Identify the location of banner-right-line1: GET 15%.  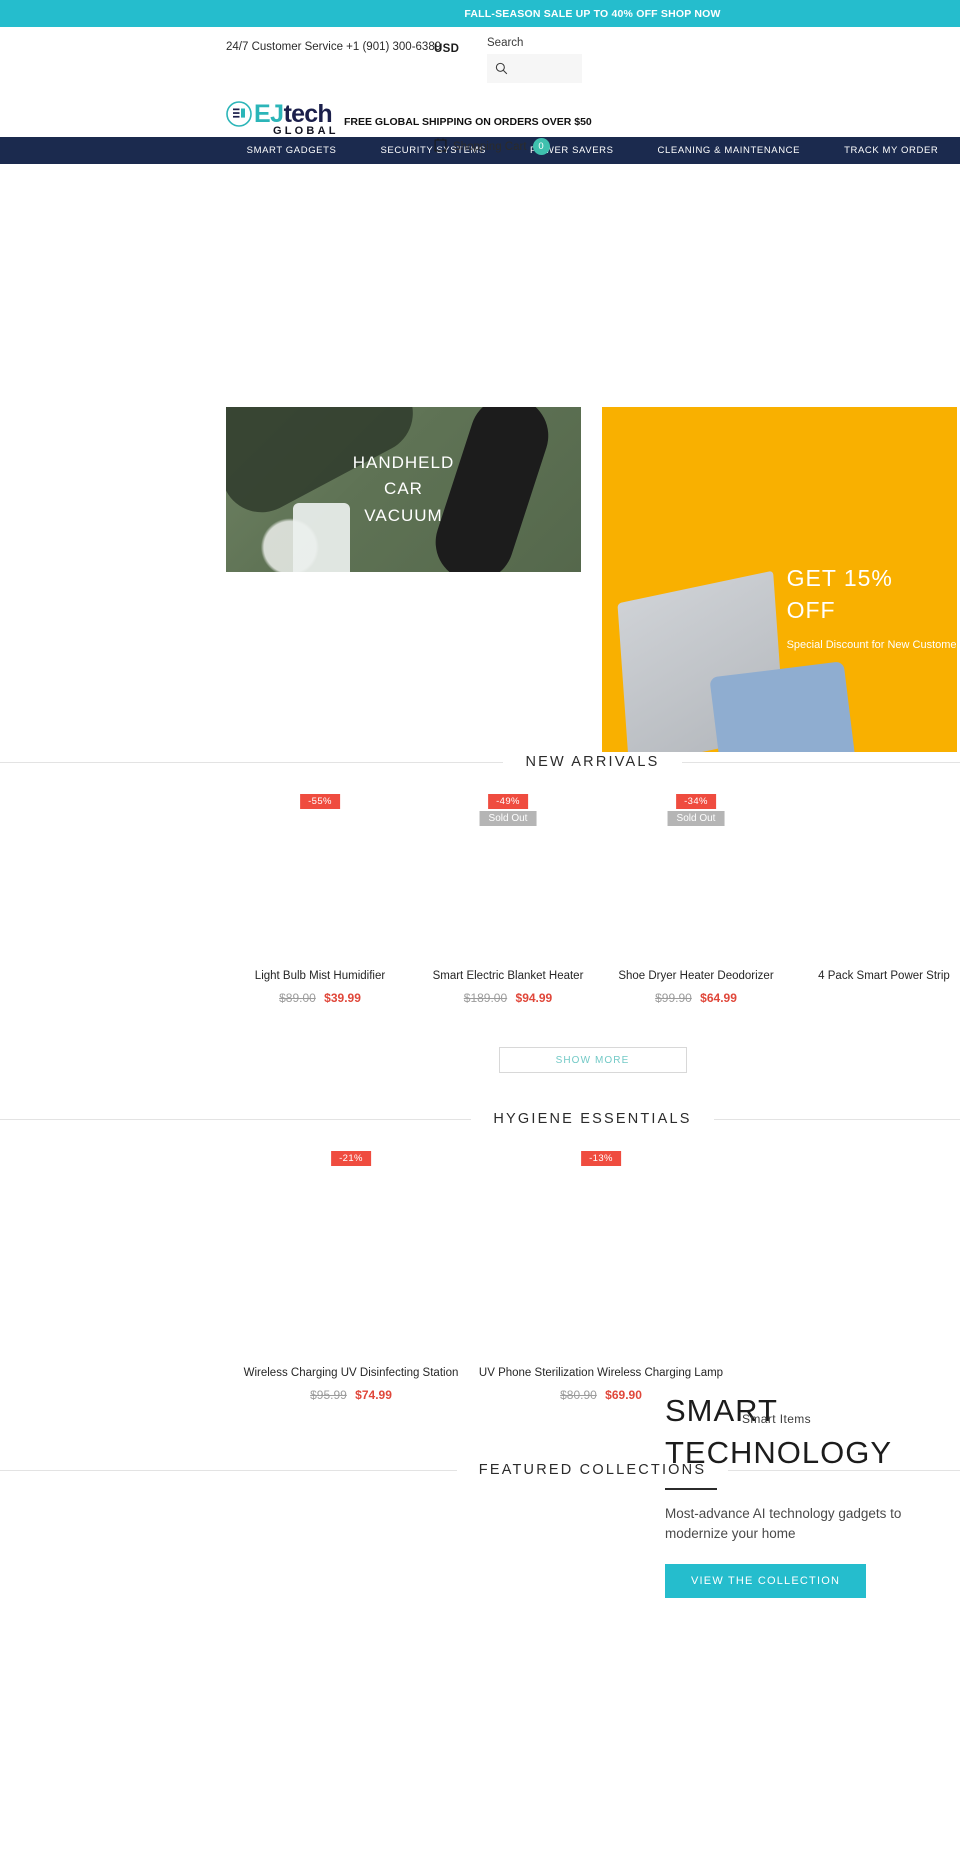
(839, 578).